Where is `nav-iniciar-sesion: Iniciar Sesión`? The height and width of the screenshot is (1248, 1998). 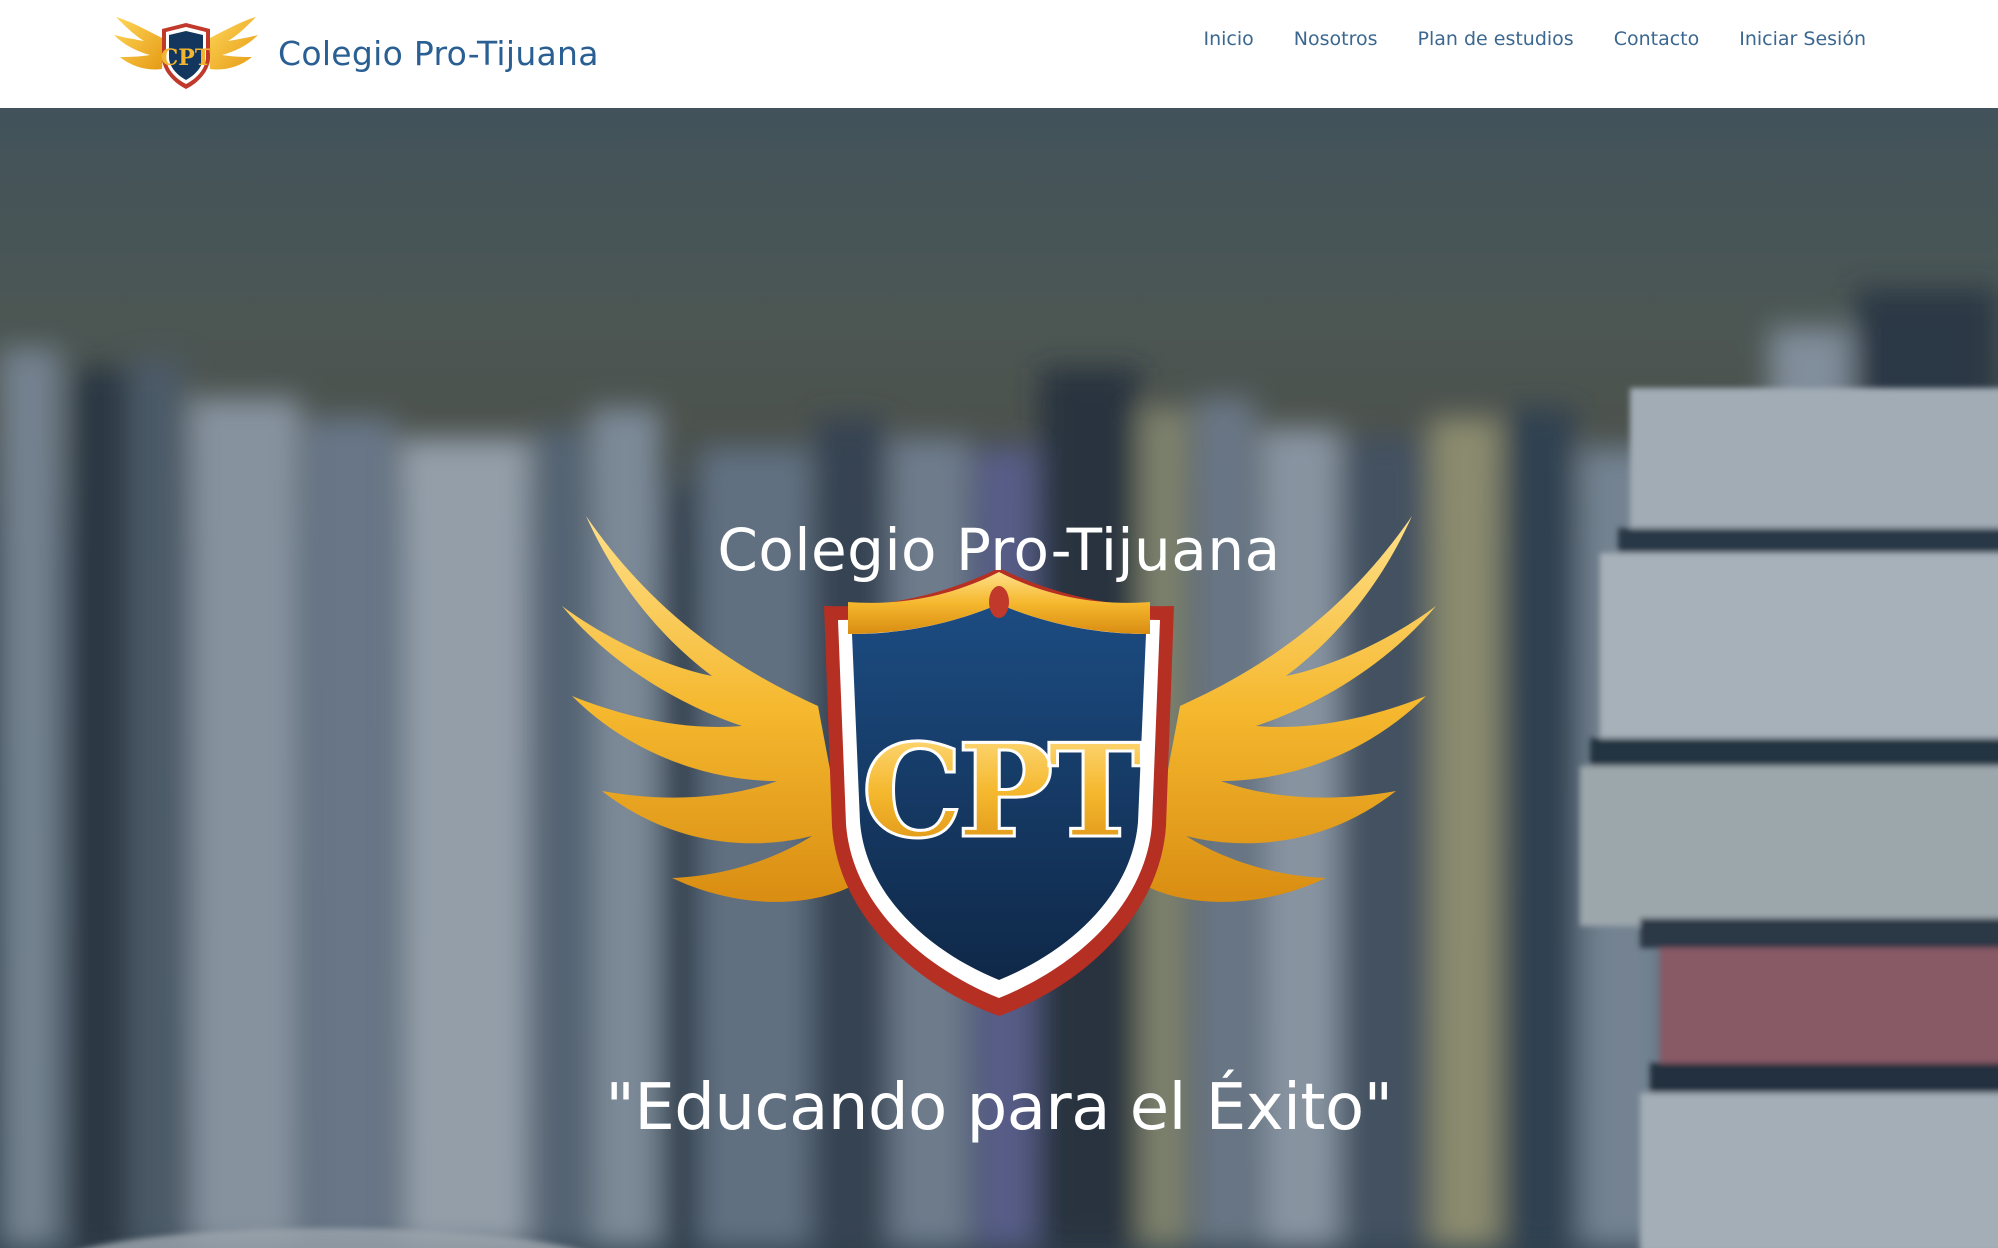
nav-iniciar-sesion: Iniciar Sesión is located at coordinates (1802, 39).